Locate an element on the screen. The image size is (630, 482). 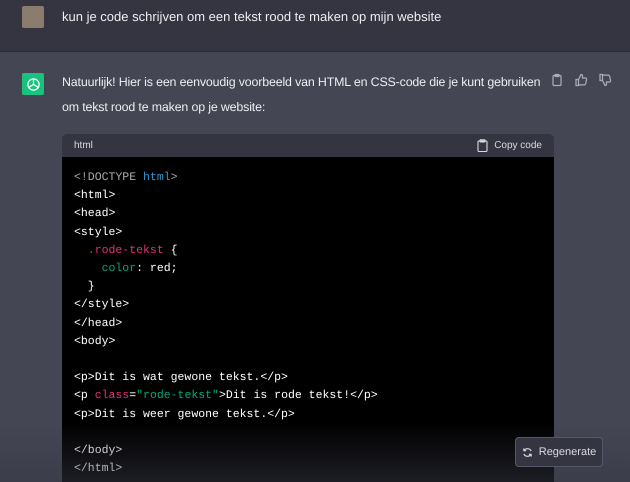
code-line: .rode-tekst { is located at coordinates (132, 250).